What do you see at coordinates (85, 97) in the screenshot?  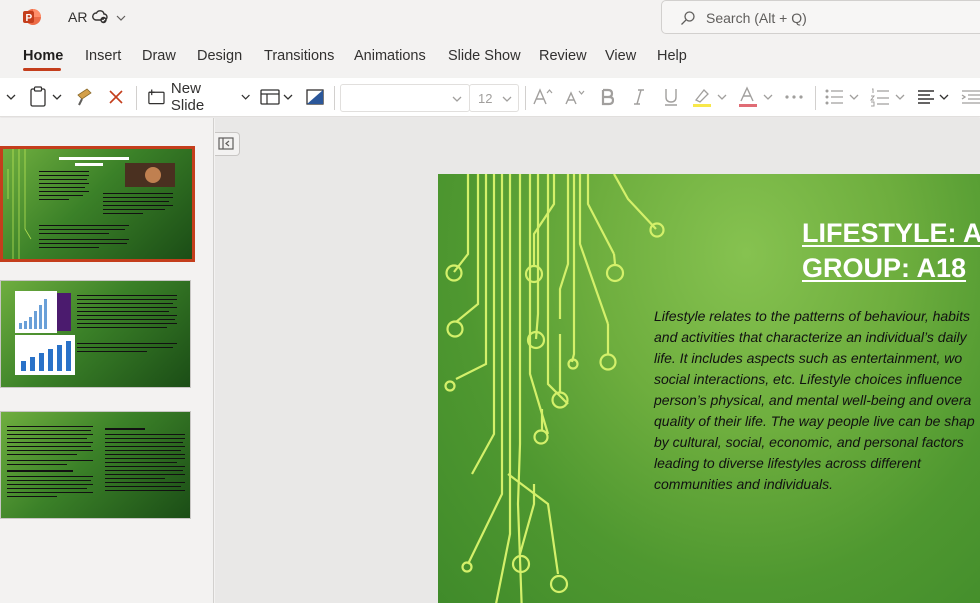 I see `format-painter-icon` at bounding box center [85, 97].